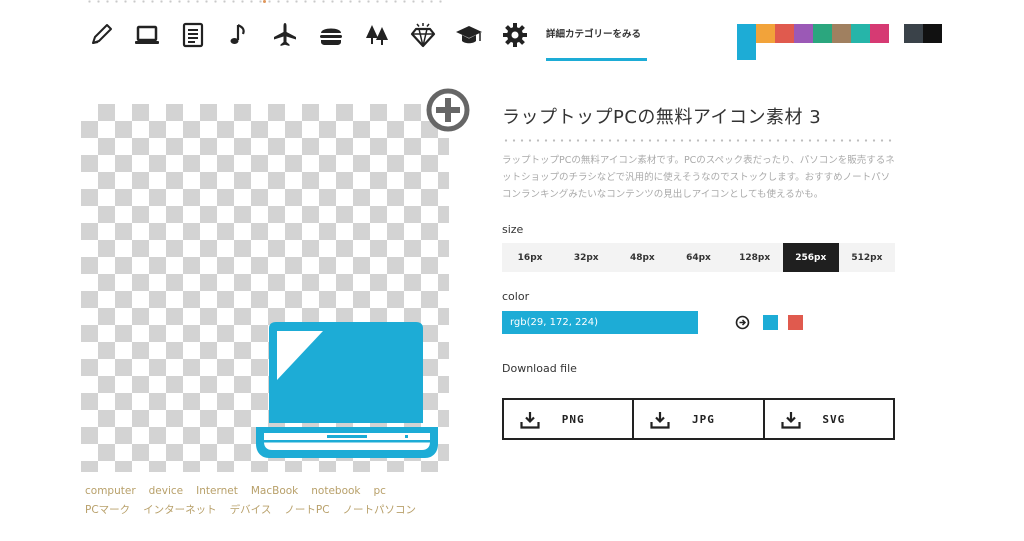 The width and height of the screenshot is (1024, 541). What do you see at coordinates (913, 33) in the screenshot?
I see `palette-swatch-slate` at bounding box center [913, 33].